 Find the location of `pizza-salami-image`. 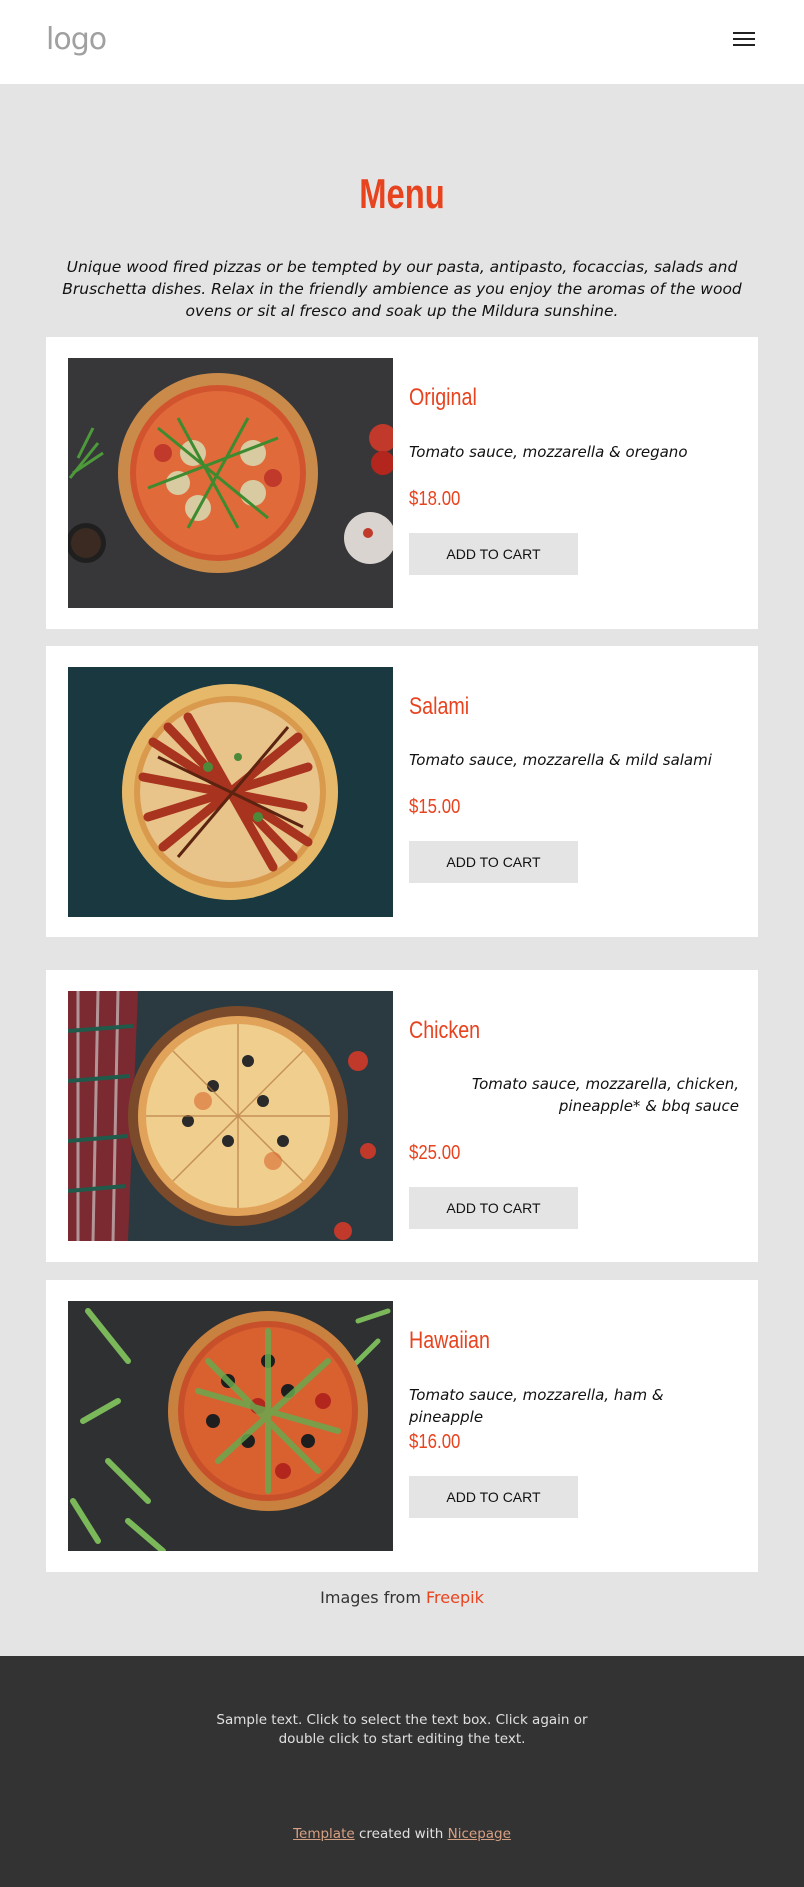

pizza-salami-image is located at coordinates (230, 792).